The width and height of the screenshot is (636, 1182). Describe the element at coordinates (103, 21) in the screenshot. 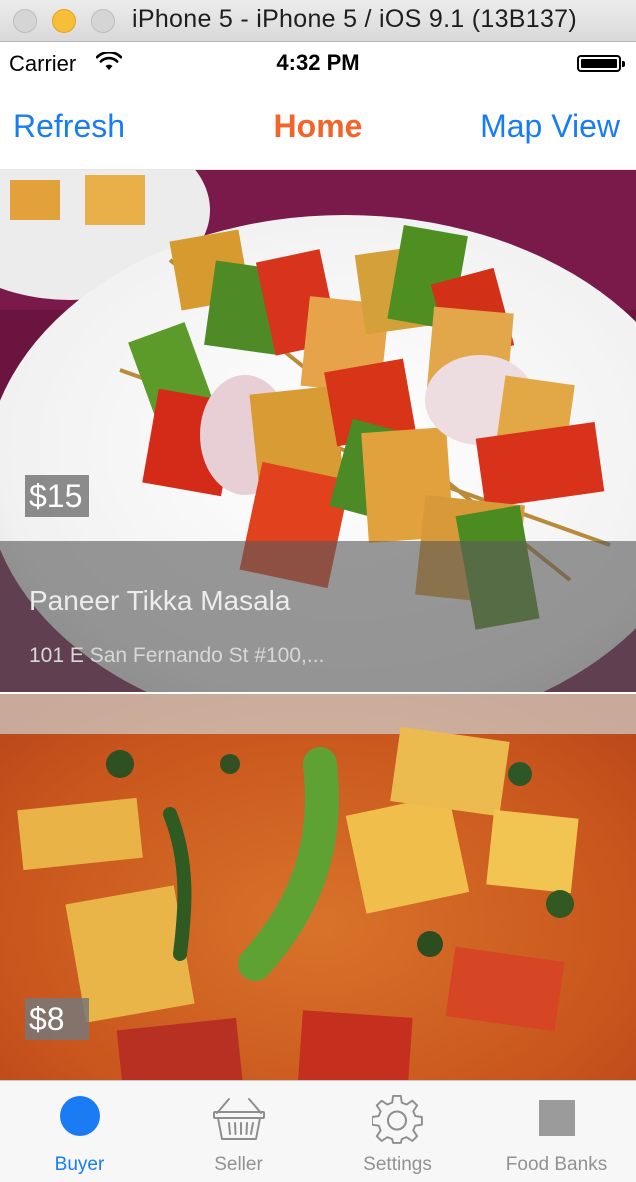

I see `zoom-window-button` at that location.